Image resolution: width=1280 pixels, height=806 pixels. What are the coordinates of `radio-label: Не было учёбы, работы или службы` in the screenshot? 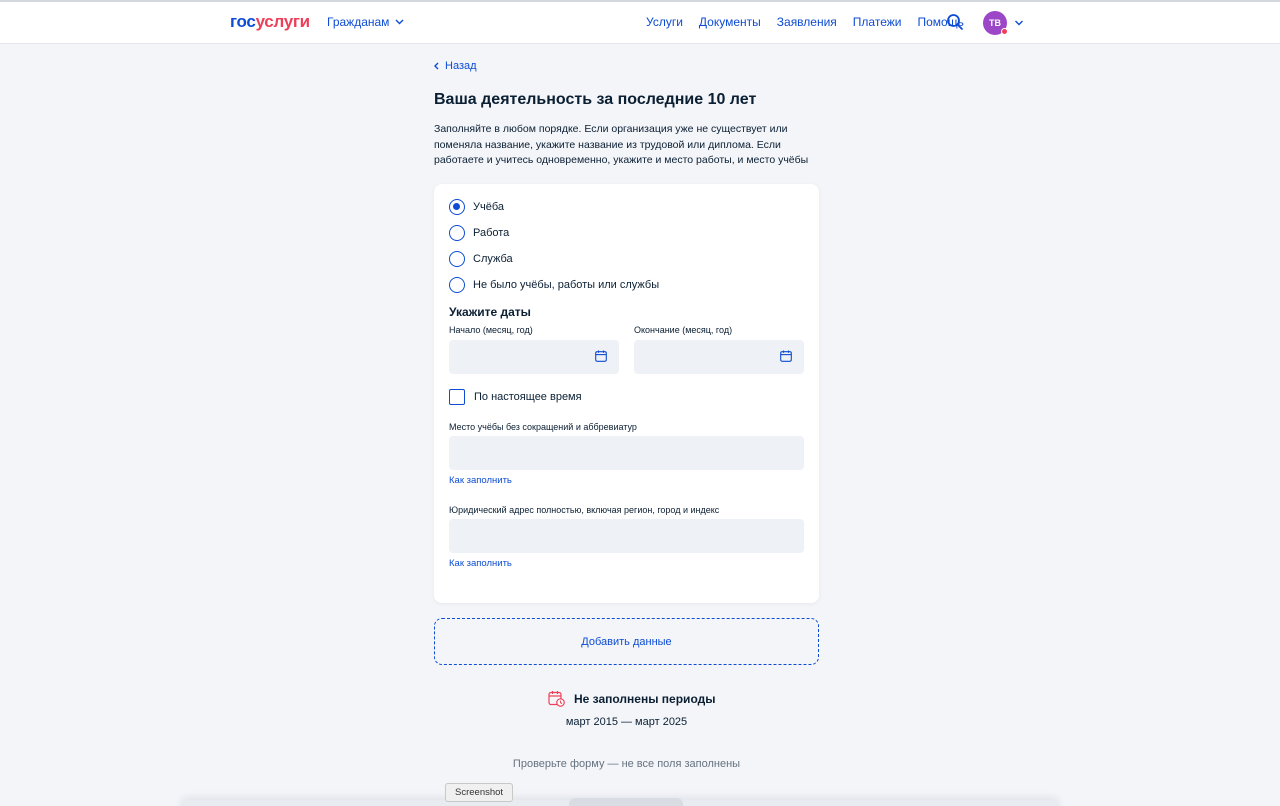 It's located at (566, 285).